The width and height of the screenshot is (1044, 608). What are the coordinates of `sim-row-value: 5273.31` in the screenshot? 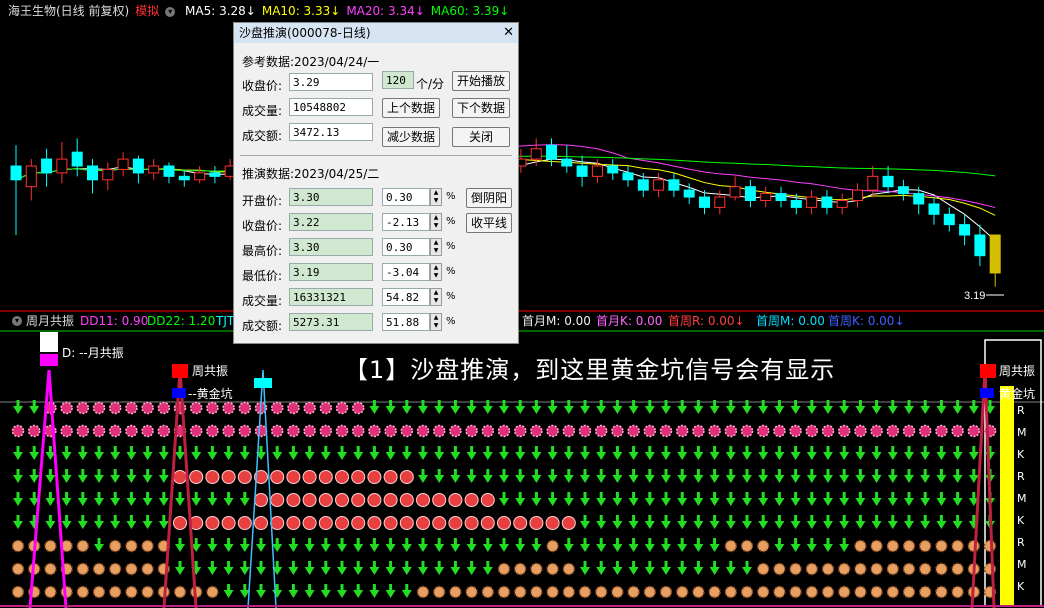 It's located at (331, 322).